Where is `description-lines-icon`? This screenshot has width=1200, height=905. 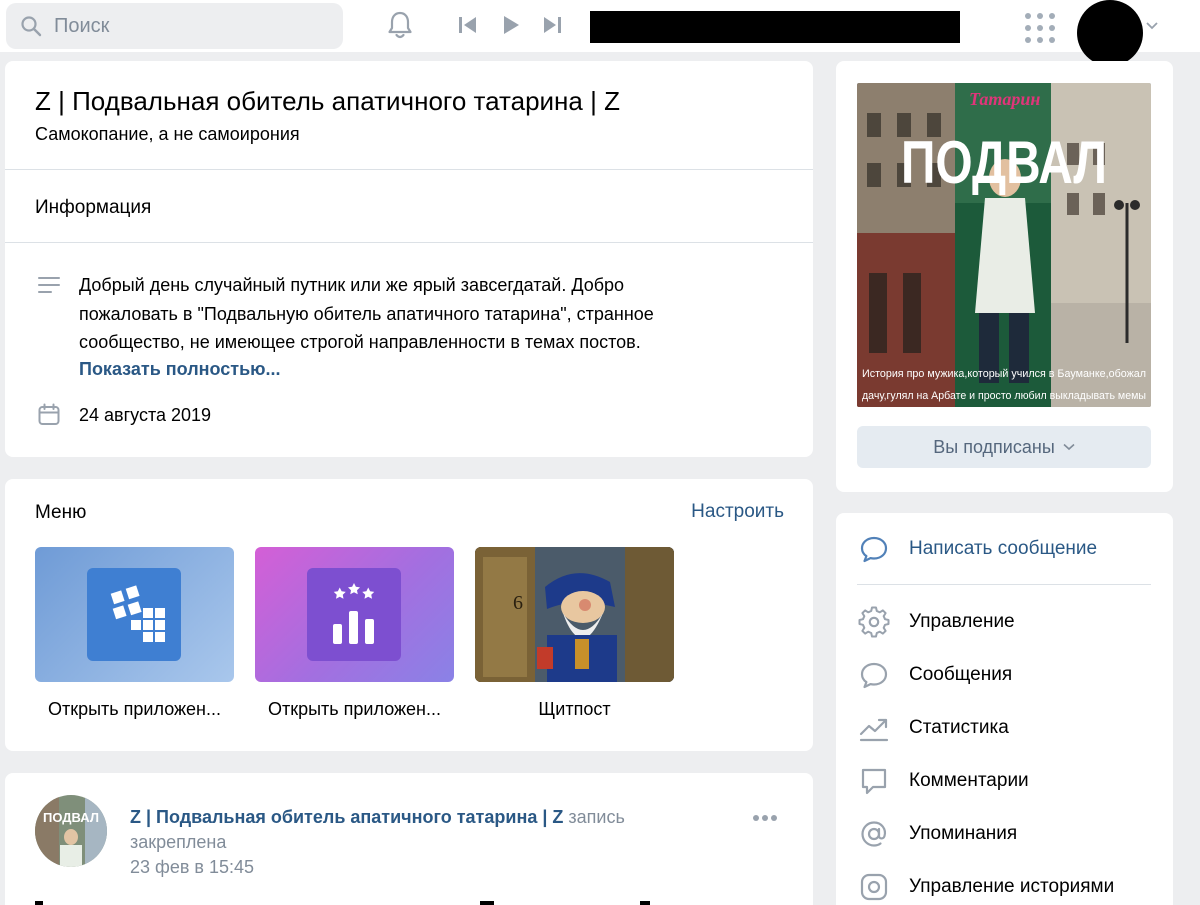 description-lines-icon is located at coordinates (49, 285).